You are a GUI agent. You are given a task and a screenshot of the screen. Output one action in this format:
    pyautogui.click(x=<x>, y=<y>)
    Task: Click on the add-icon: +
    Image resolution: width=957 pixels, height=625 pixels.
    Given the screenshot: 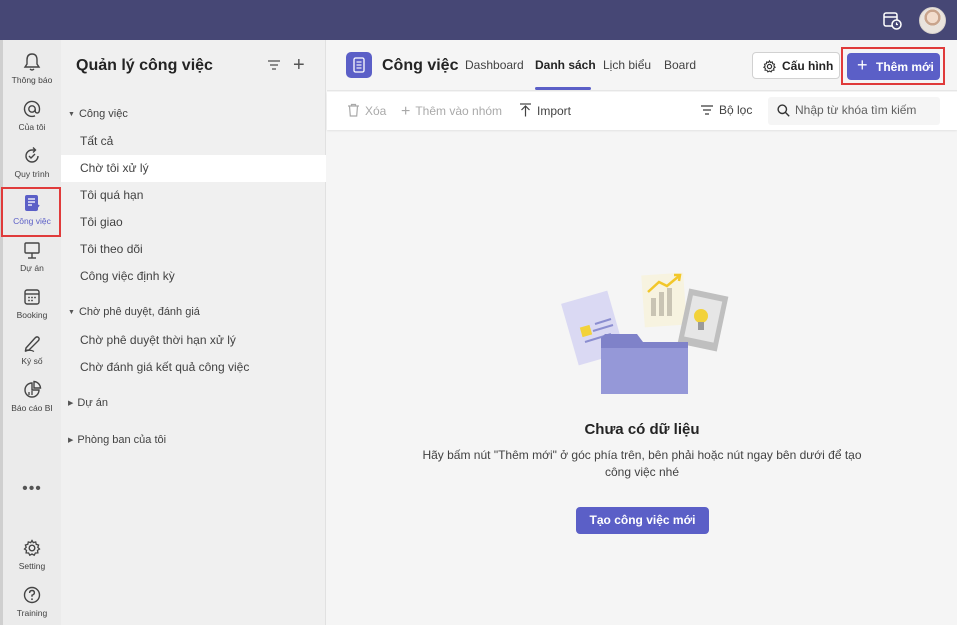 What is the action you would take?
    pyautogui.click(x=299, y=65)
    